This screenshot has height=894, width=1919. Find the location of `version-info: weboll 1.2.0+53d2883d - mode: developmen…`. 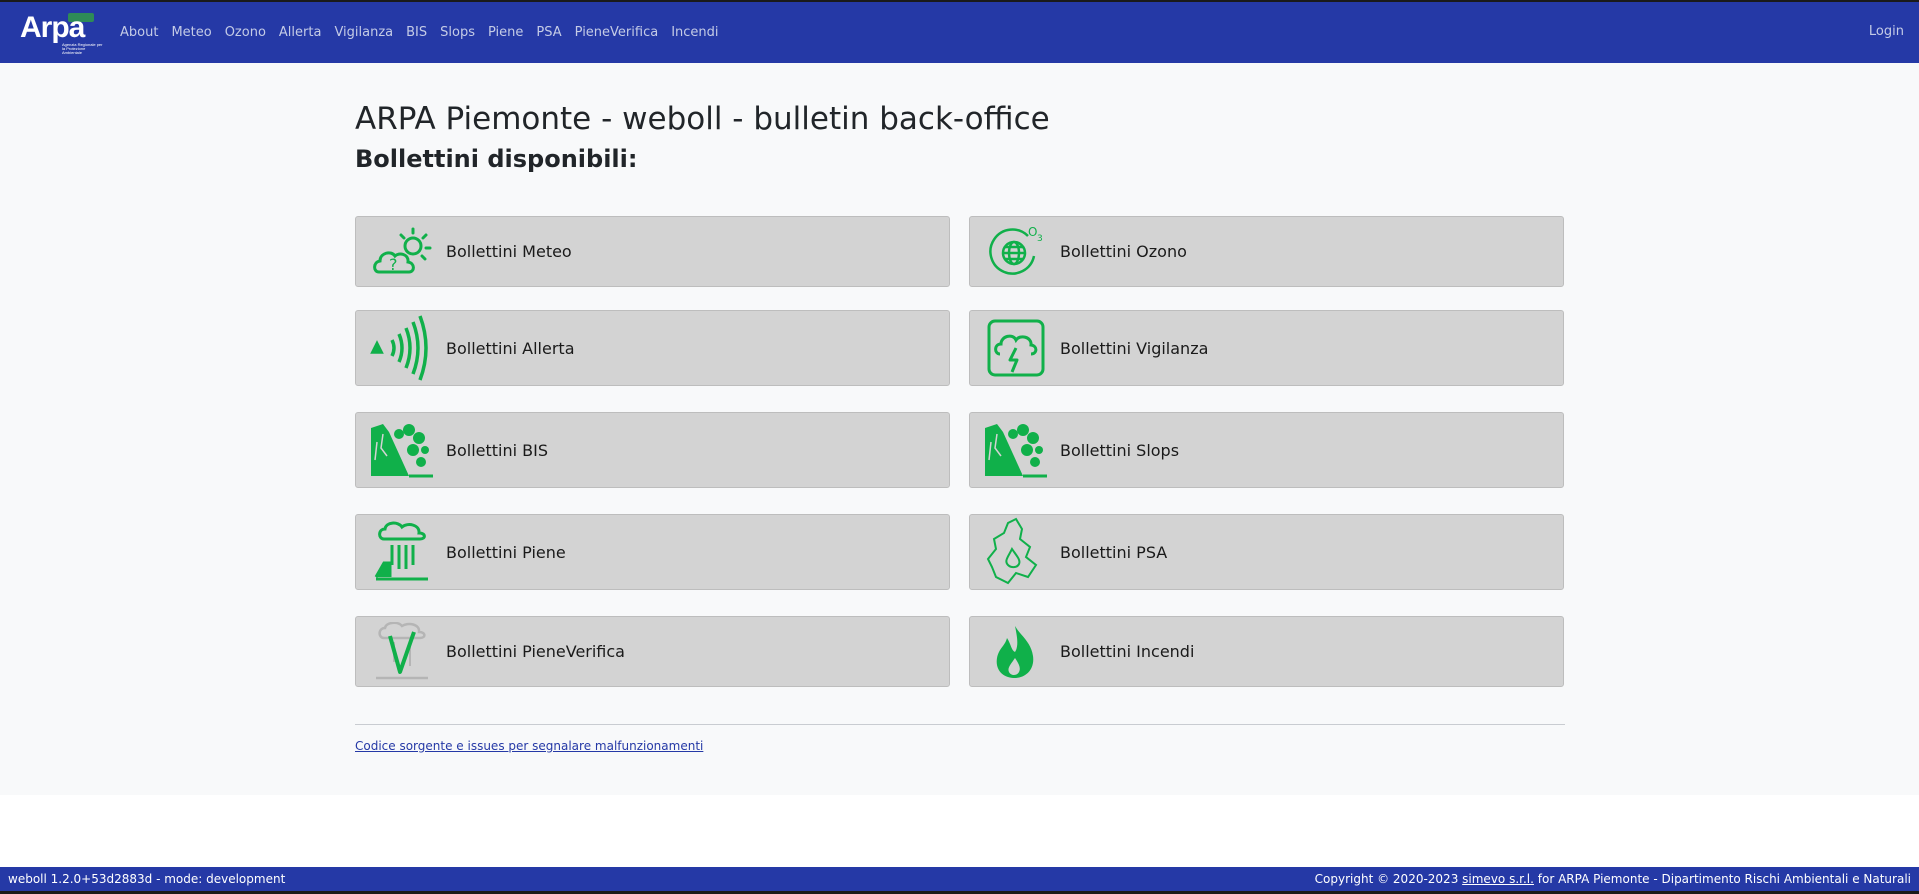

version-info: weboll 1.2.0+53d2883d - mode: developmen… is located at coordinates (147, 879).